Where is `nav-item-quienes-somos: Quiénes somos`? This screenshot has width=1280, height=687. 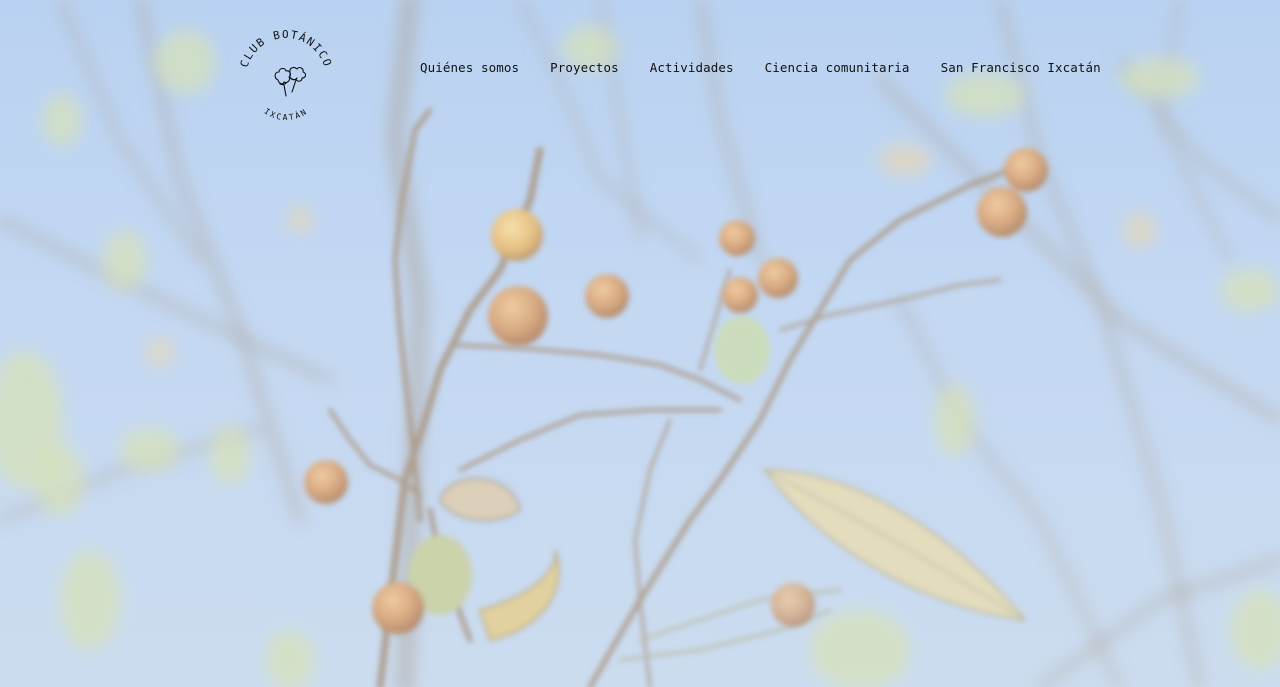 nav-item-quienes-somos: Quiénes somos is located at coordinates (469, 67).